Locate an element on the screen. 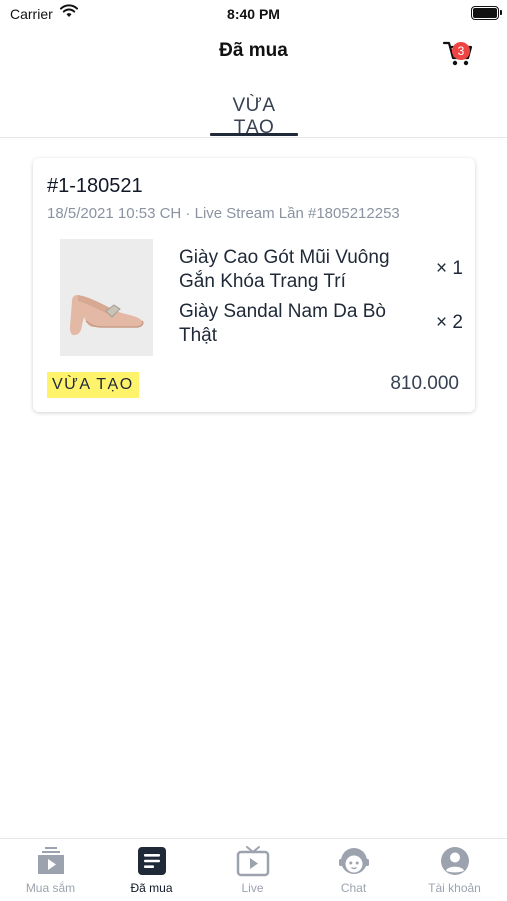 The image size is (507, 901). tv-play-icon is located at coordinates (253, 861).